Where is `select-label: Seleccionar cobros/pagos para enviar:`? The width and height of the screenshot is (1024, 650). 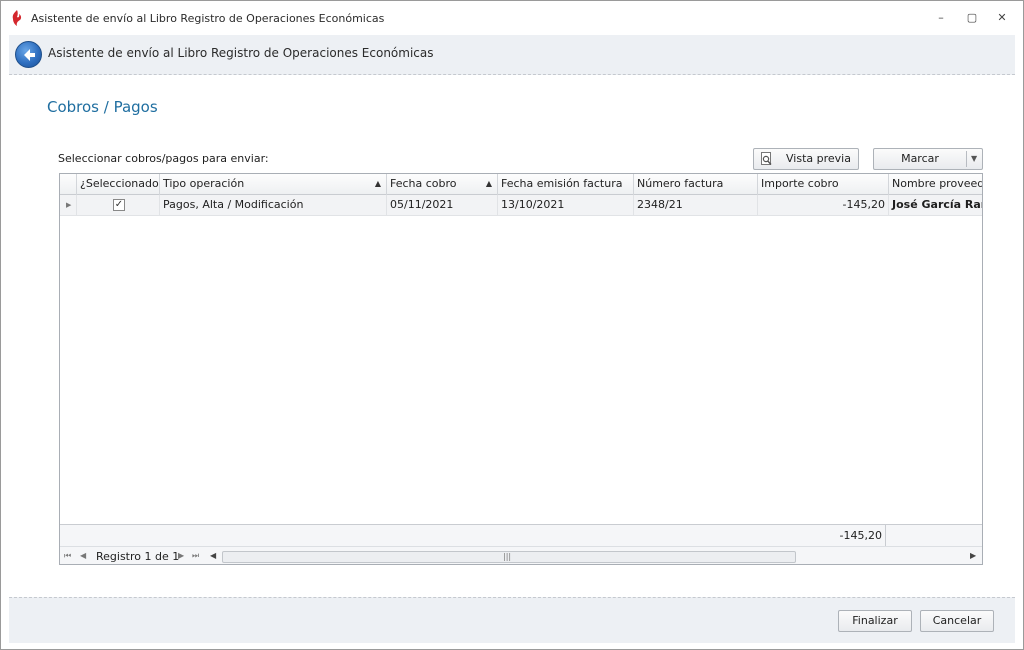
select-label: Seleccionar cobros/pagos para enviar: is located at coordinates (163, 158).